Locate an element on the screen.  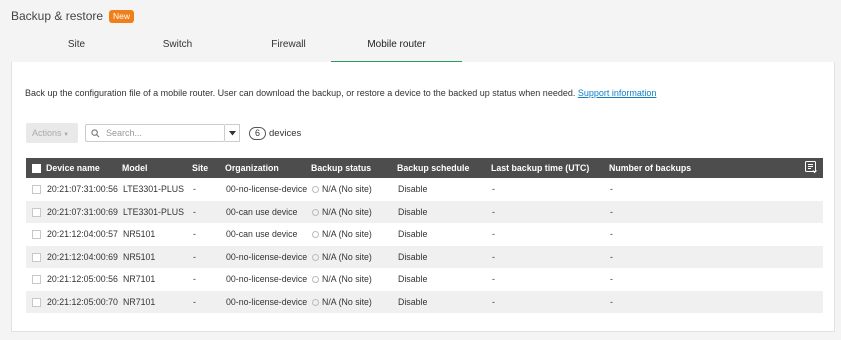
column-header: Number of backups is located at coordinates (699, 168).